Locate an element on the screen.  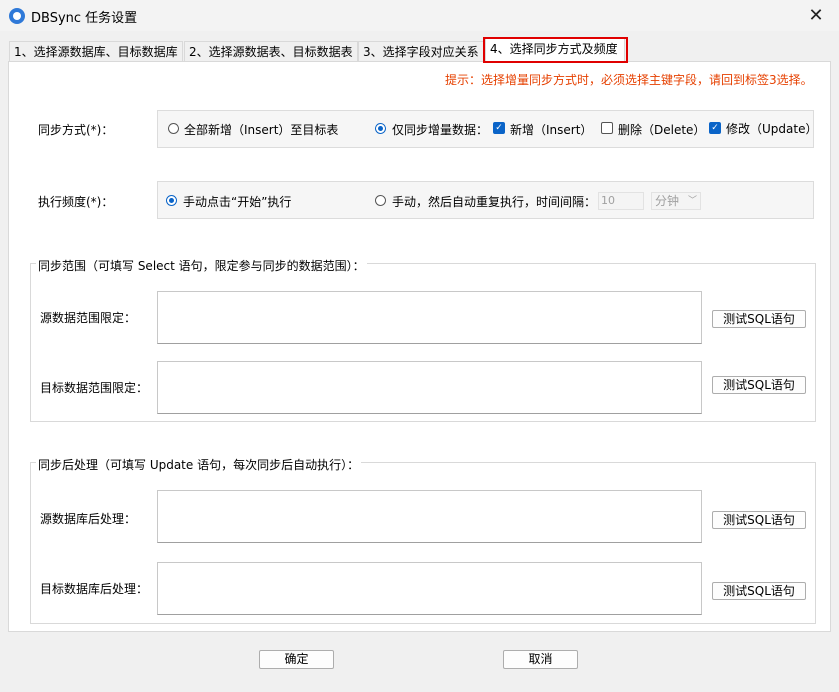
frequency-label: 执行频度(*)： is located at coordinates (76, 202).